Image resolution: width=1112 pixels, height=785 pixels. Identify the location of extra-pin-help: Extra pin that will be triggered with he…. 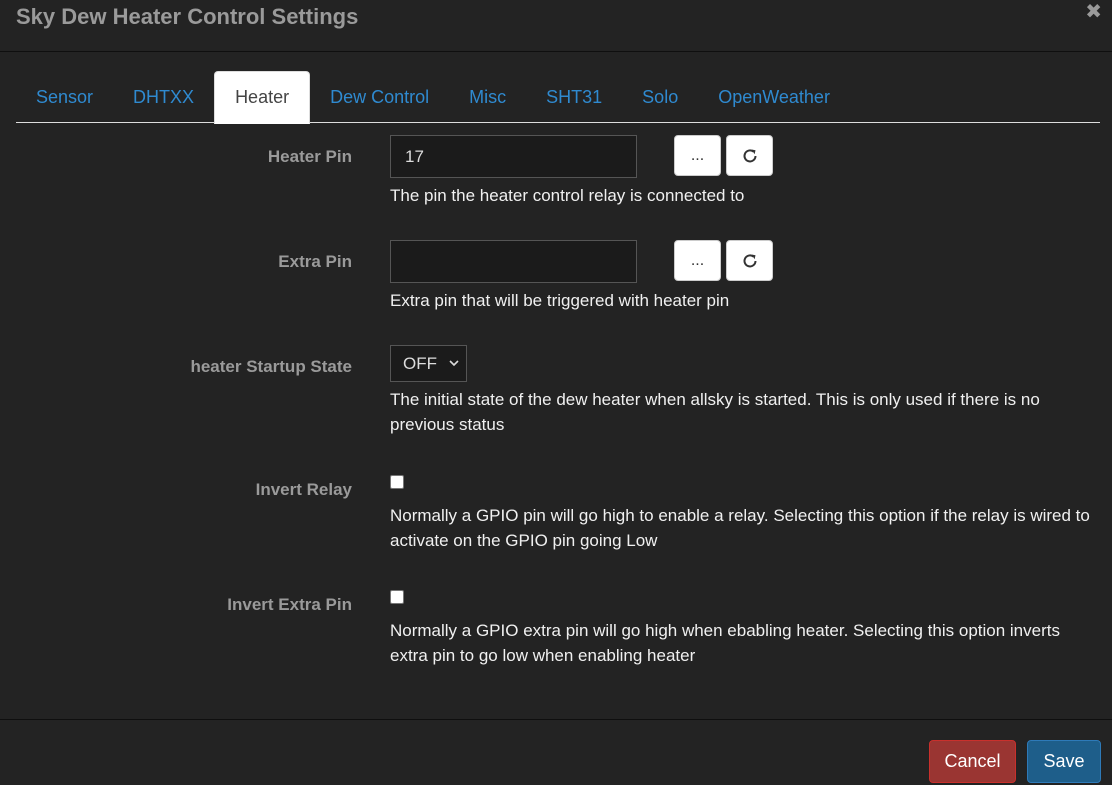
(560, 300).